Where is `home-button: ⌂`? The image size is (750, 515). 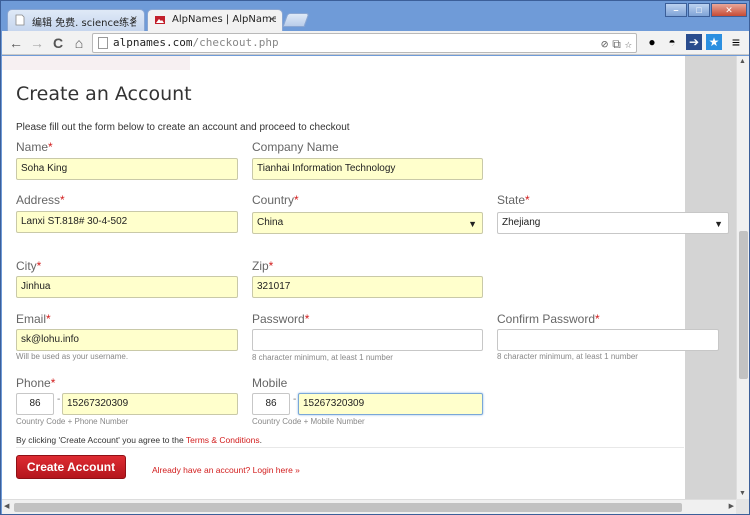
home-button: ⌂ is located at coordinates (79, 43).